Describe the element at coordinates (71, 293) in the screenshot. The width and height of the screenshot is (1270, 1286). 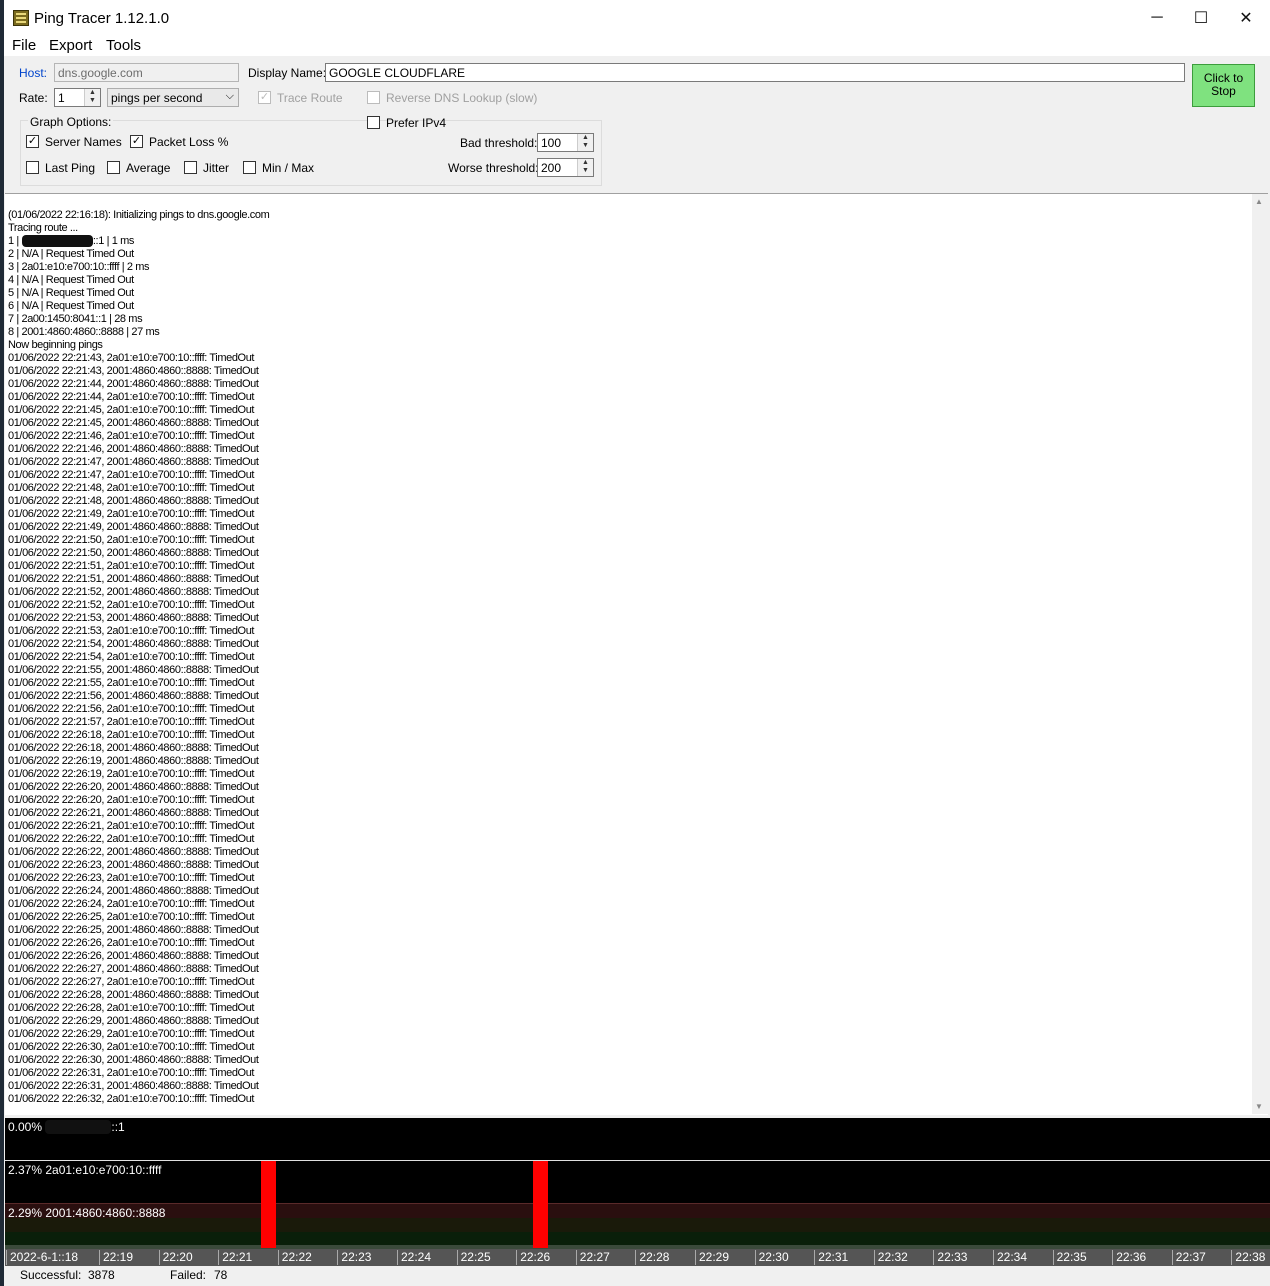
I see `log-line: 5 | N/A | Request Timed Out` at that location.